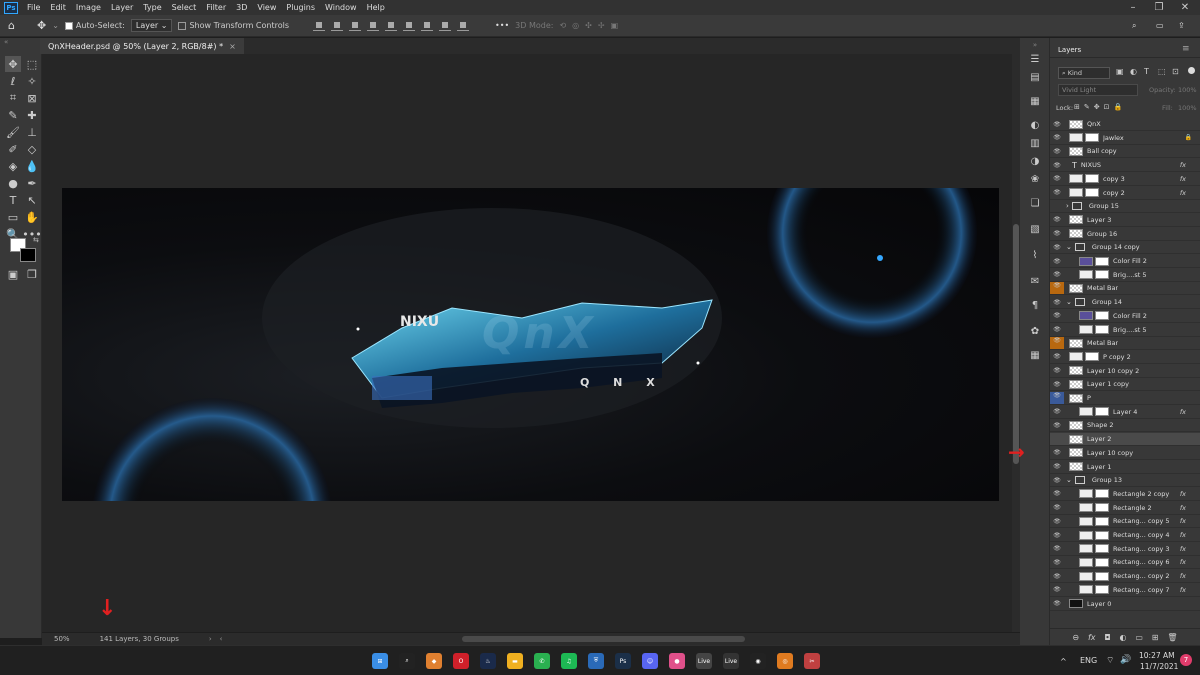 Image resolution: width=1200 pixels, height=675 pixels. I want to click on 3d-orbit-icon: ⟲, so click(562, 25).